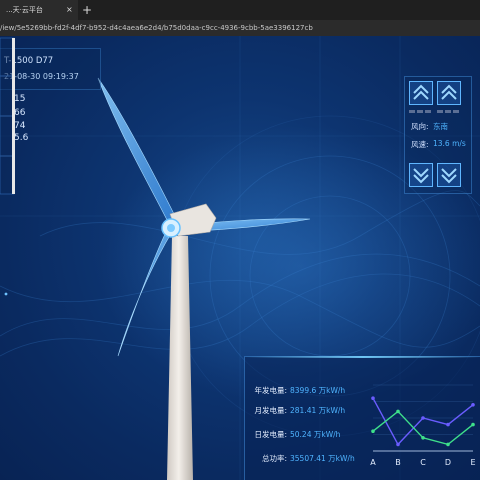  What do you see at coordinates (449, 143) in the screenshot?
I see `wind-speed-value: 13.6 m/s` at bounding box center [449, 143].